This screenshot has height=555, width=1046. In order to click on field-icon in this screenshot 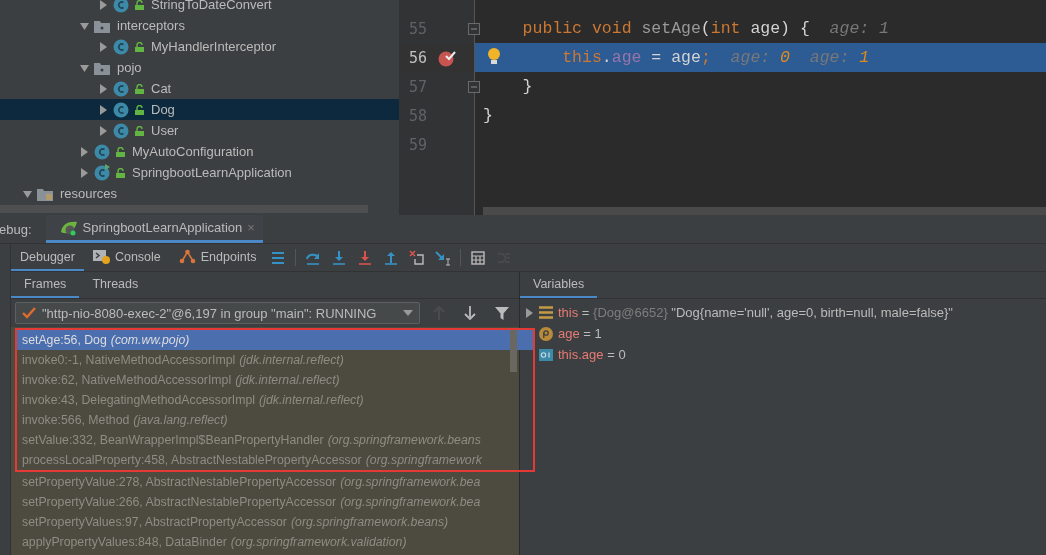, I will do `click(546, 354)`.